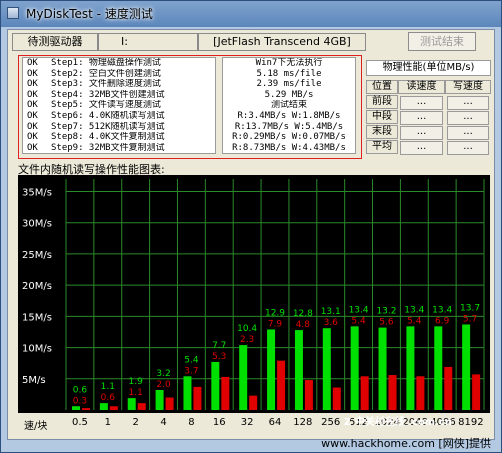 The width and height of the screenshot is (502, 453). Describe the element at coordinates (303, 314) in the screenshot. I see `read-value-label: 12.8` at that location.